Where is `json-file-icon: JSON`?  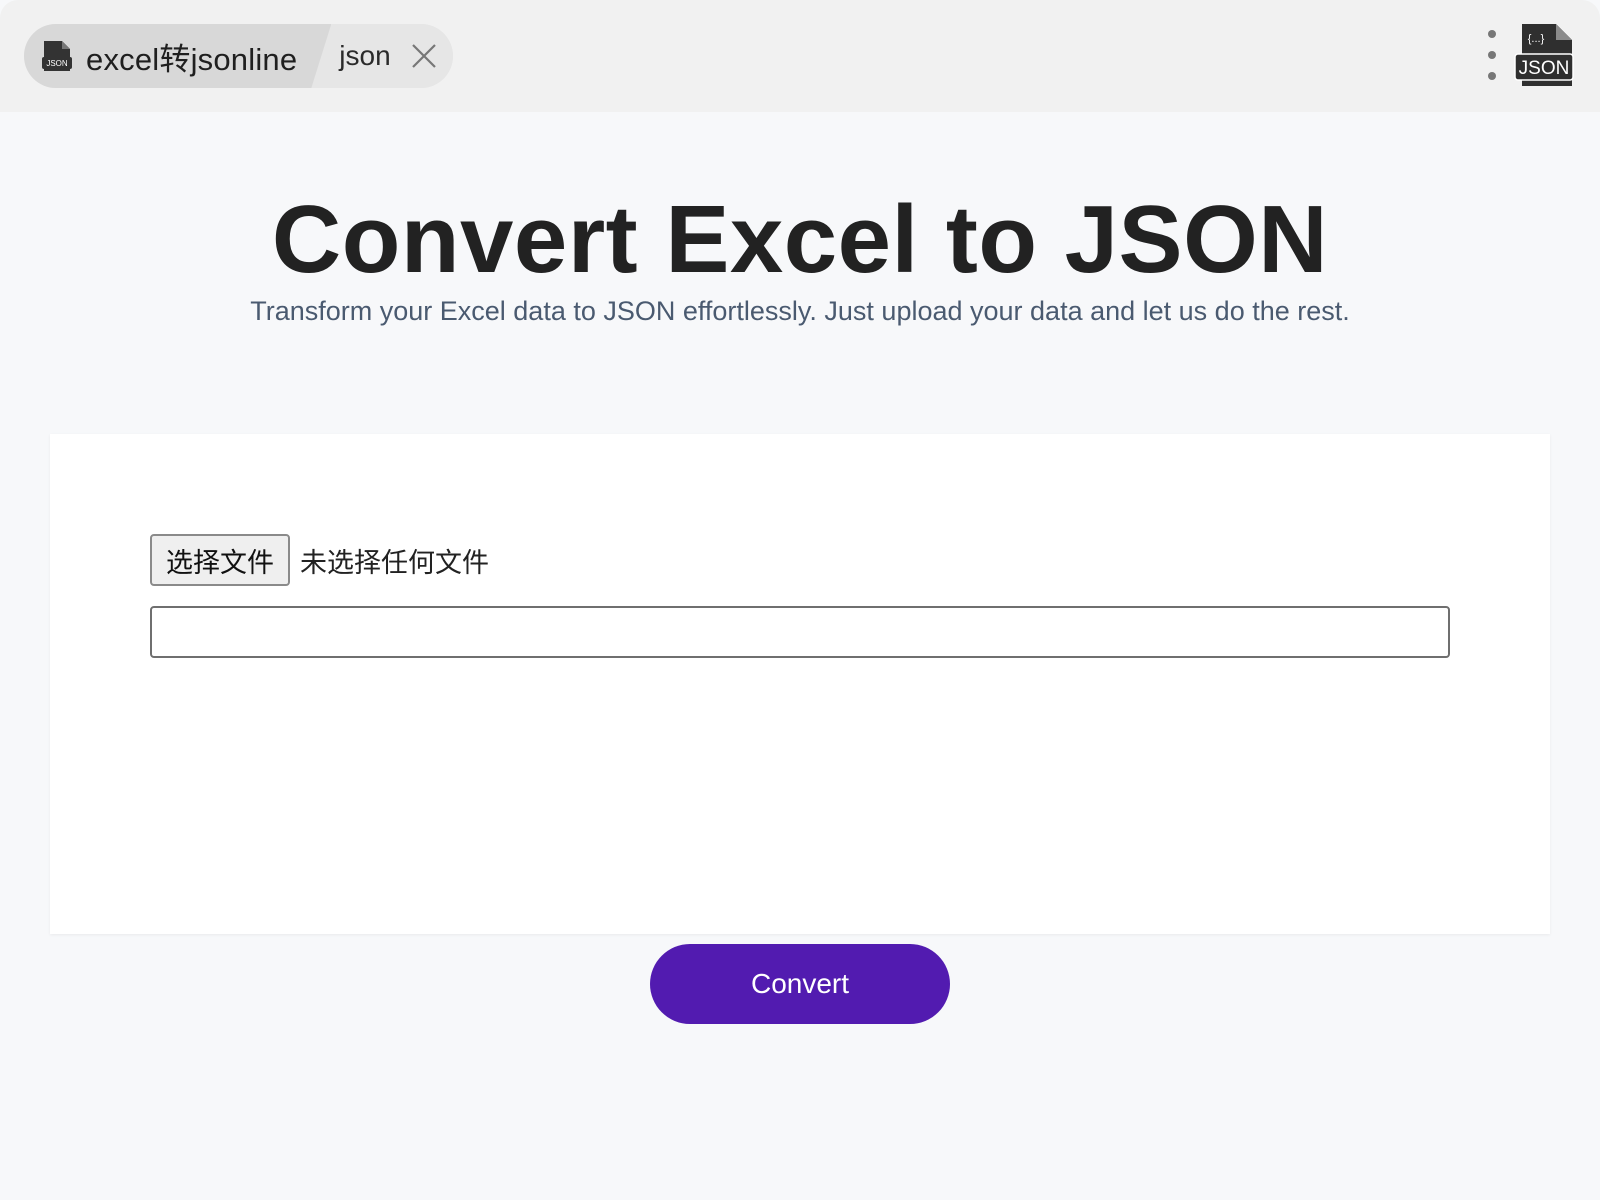
json-file-icon: JSON is located at coordinates (57, 56).